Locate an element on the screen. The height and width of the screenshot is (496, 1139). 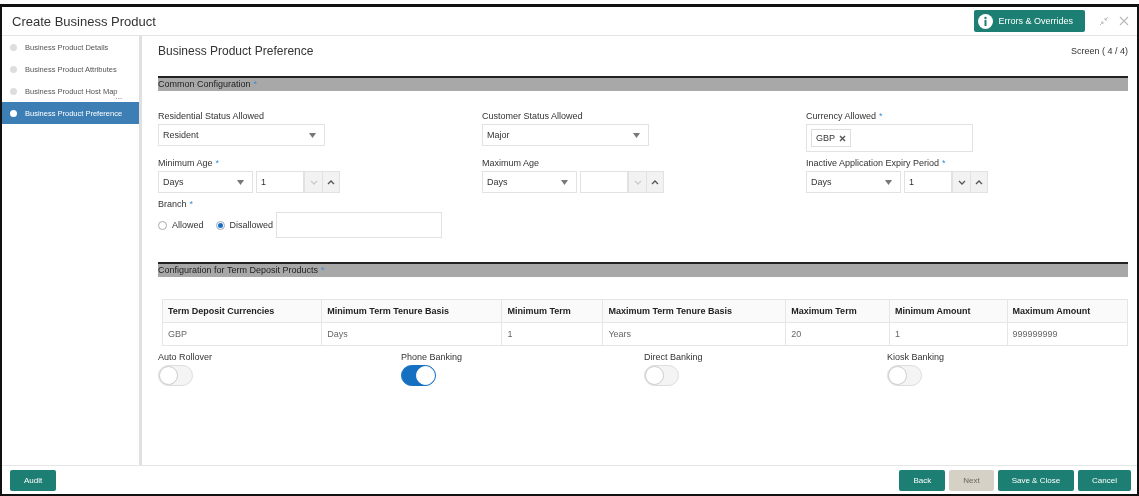
field-label: Inactive Application Expiry Period is located at coordinates (873, 163).